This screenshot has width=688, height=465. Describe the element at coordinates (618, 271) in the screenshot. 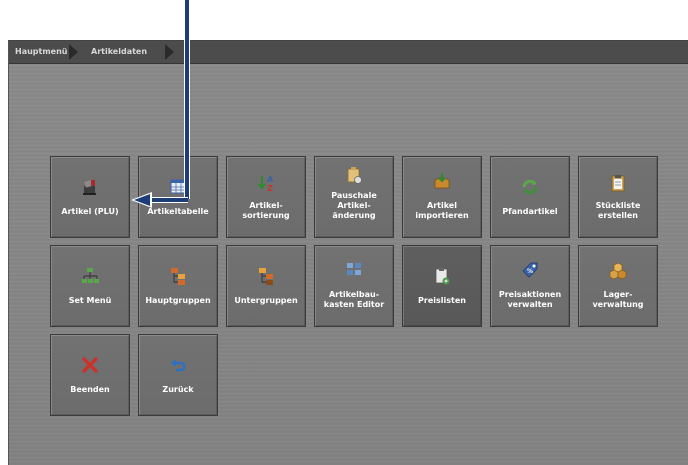

I see `stock-boxes-icon` at that location.